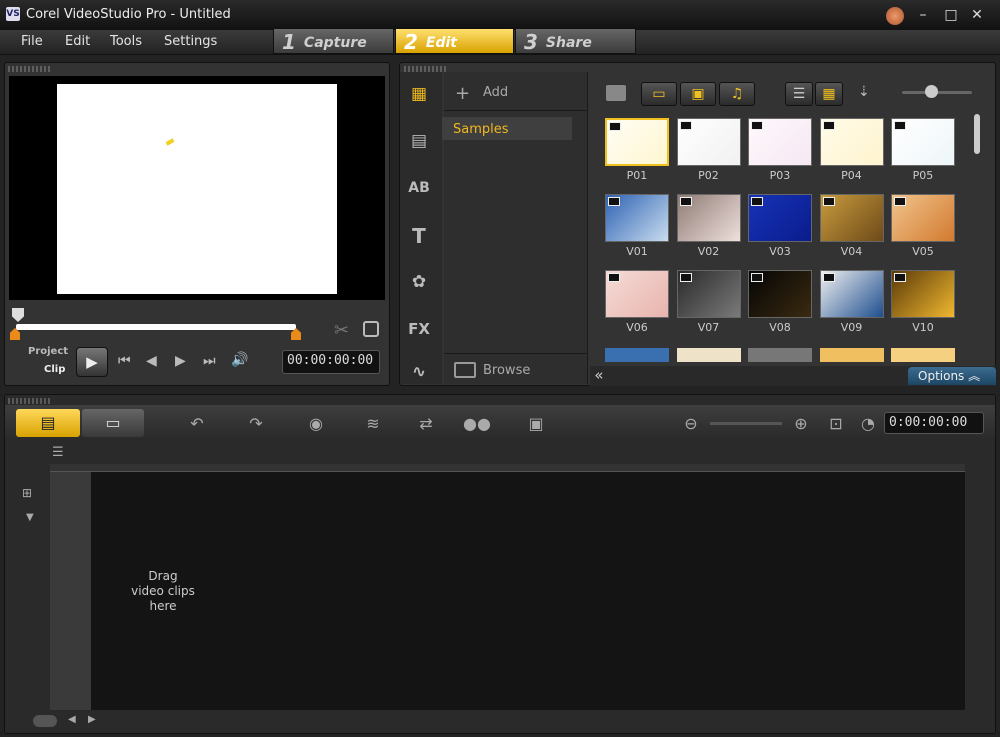 This screenshot has height=737, width=1000. What do you see at coordinates (852, 225) in the screenshot?
I see `media-thumbnail: V04` at bounding box center [852, 225].